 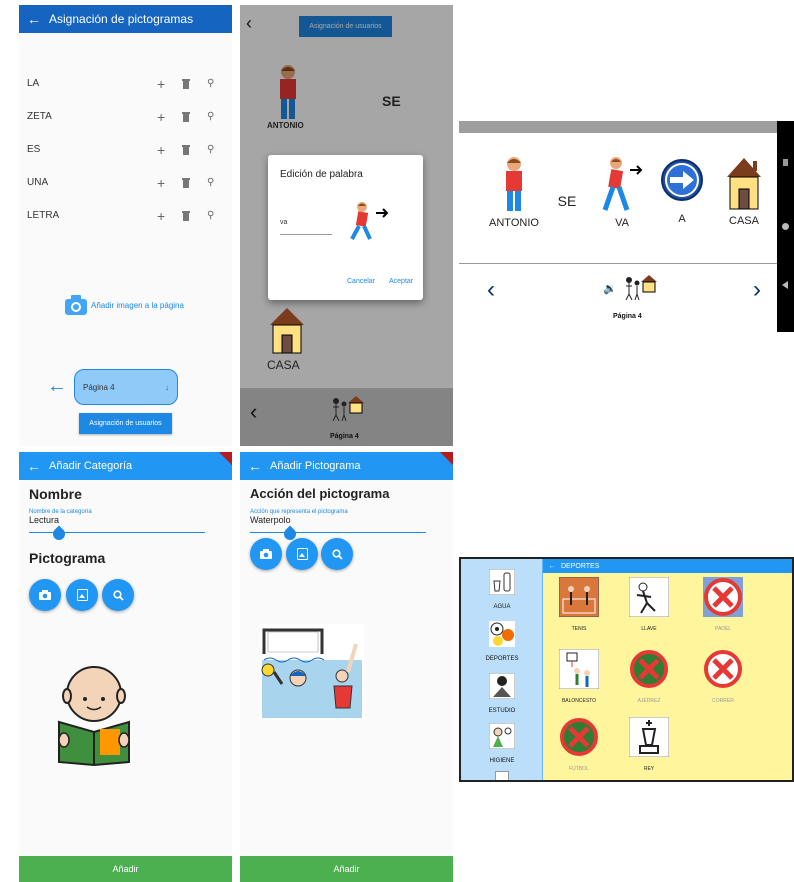 I want to click on image-file-icon, so click(x=302, y=554).